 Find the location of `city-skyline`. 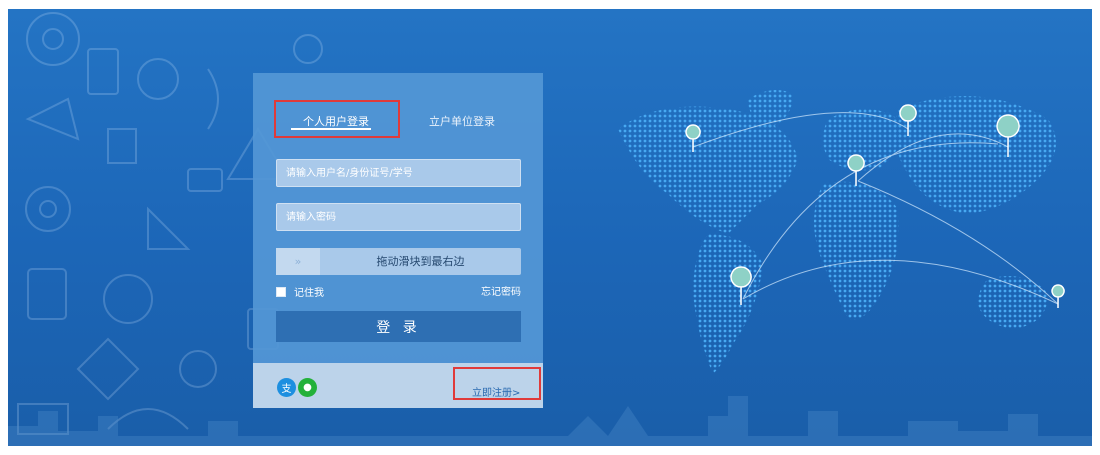

city-skyline is located at coordinates (550, 421).